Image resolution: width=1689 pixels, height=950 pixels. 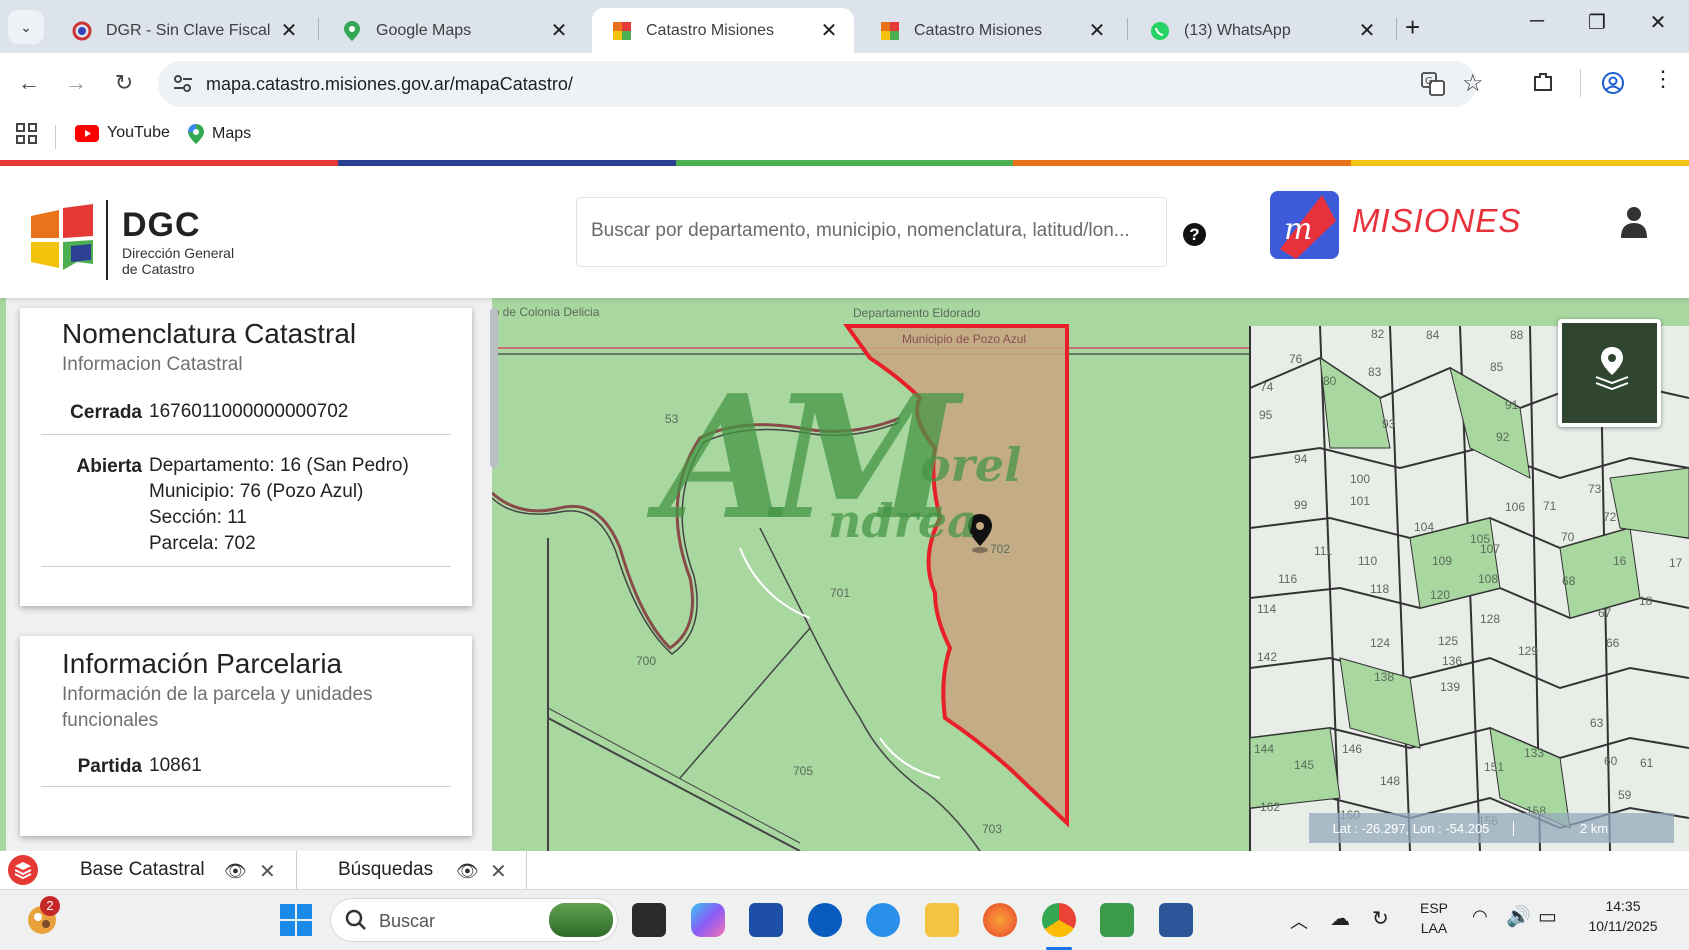 I want to click on parcel-number: 138, so click(x=1384, y=677).